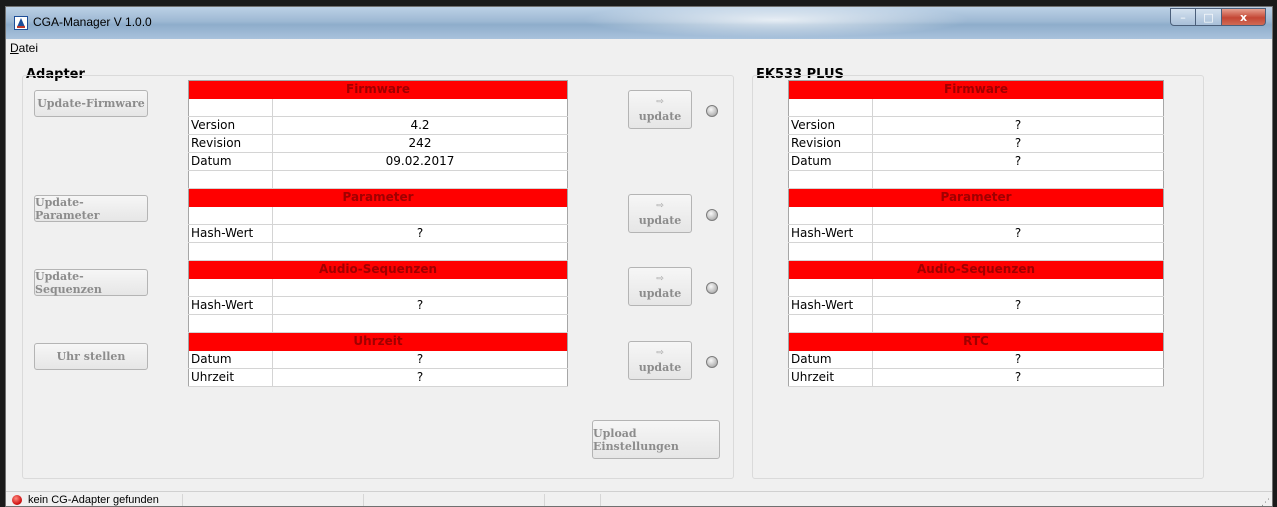 The image size is (1277, 507). Describe the element at coordinates (91, 103) in the screenshot. I see `update-firmware-button: Update-Firmware` at that location.